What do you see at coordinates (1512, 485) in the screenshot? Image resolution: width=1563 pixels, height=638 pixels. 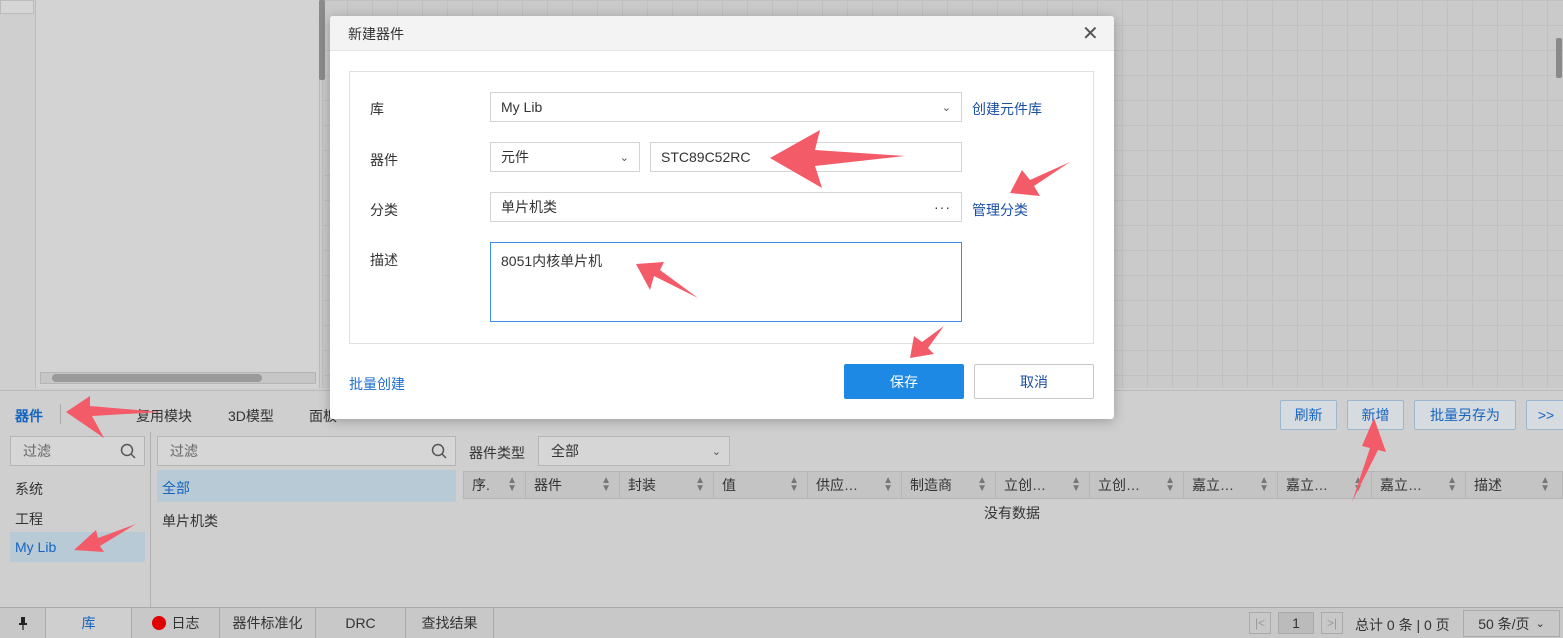 I see `column-header: 描述 ▲ ▼` at bounding box center [1512, 485].